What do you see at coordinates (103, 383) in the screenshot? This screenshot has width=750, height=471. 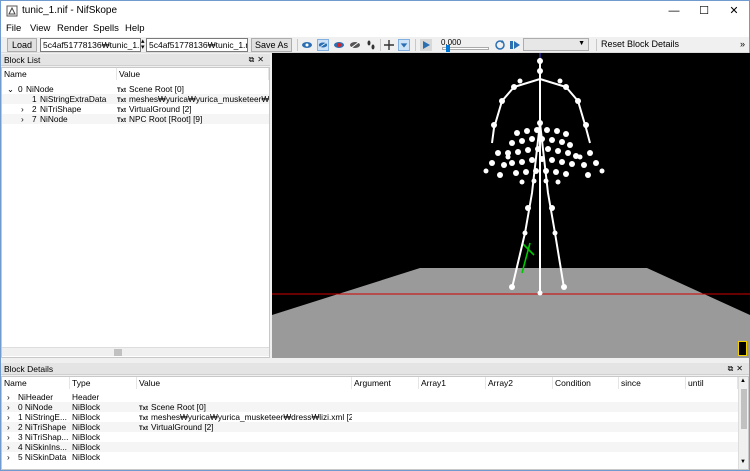 I see `col-type-header: Type` at bounding box center [103, 383].